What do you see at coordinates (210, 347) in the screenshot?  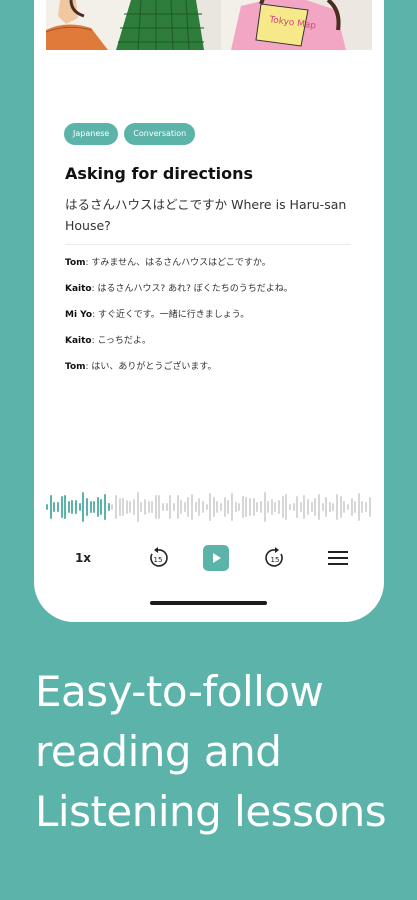 I see `dialogue-line: Kaito: こっちだよ。` at bounding box center [210, 347].